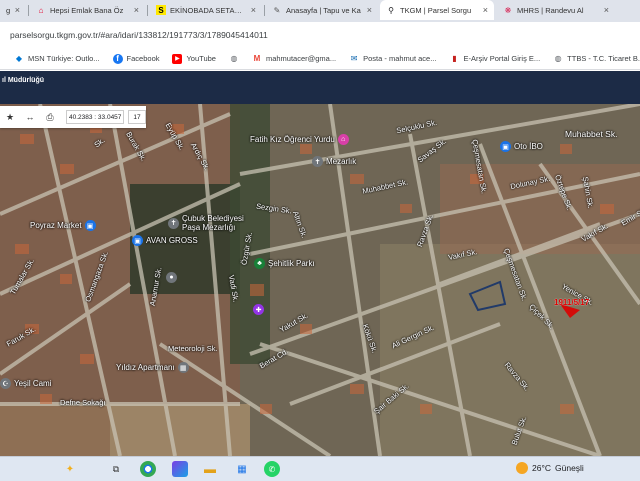 The width and height of the screenshot is (640, 481). What do you see at coordinates (161, 10) in the screenshot?
I see `sahibinden-icon: S` at bounding box center [161, 10].